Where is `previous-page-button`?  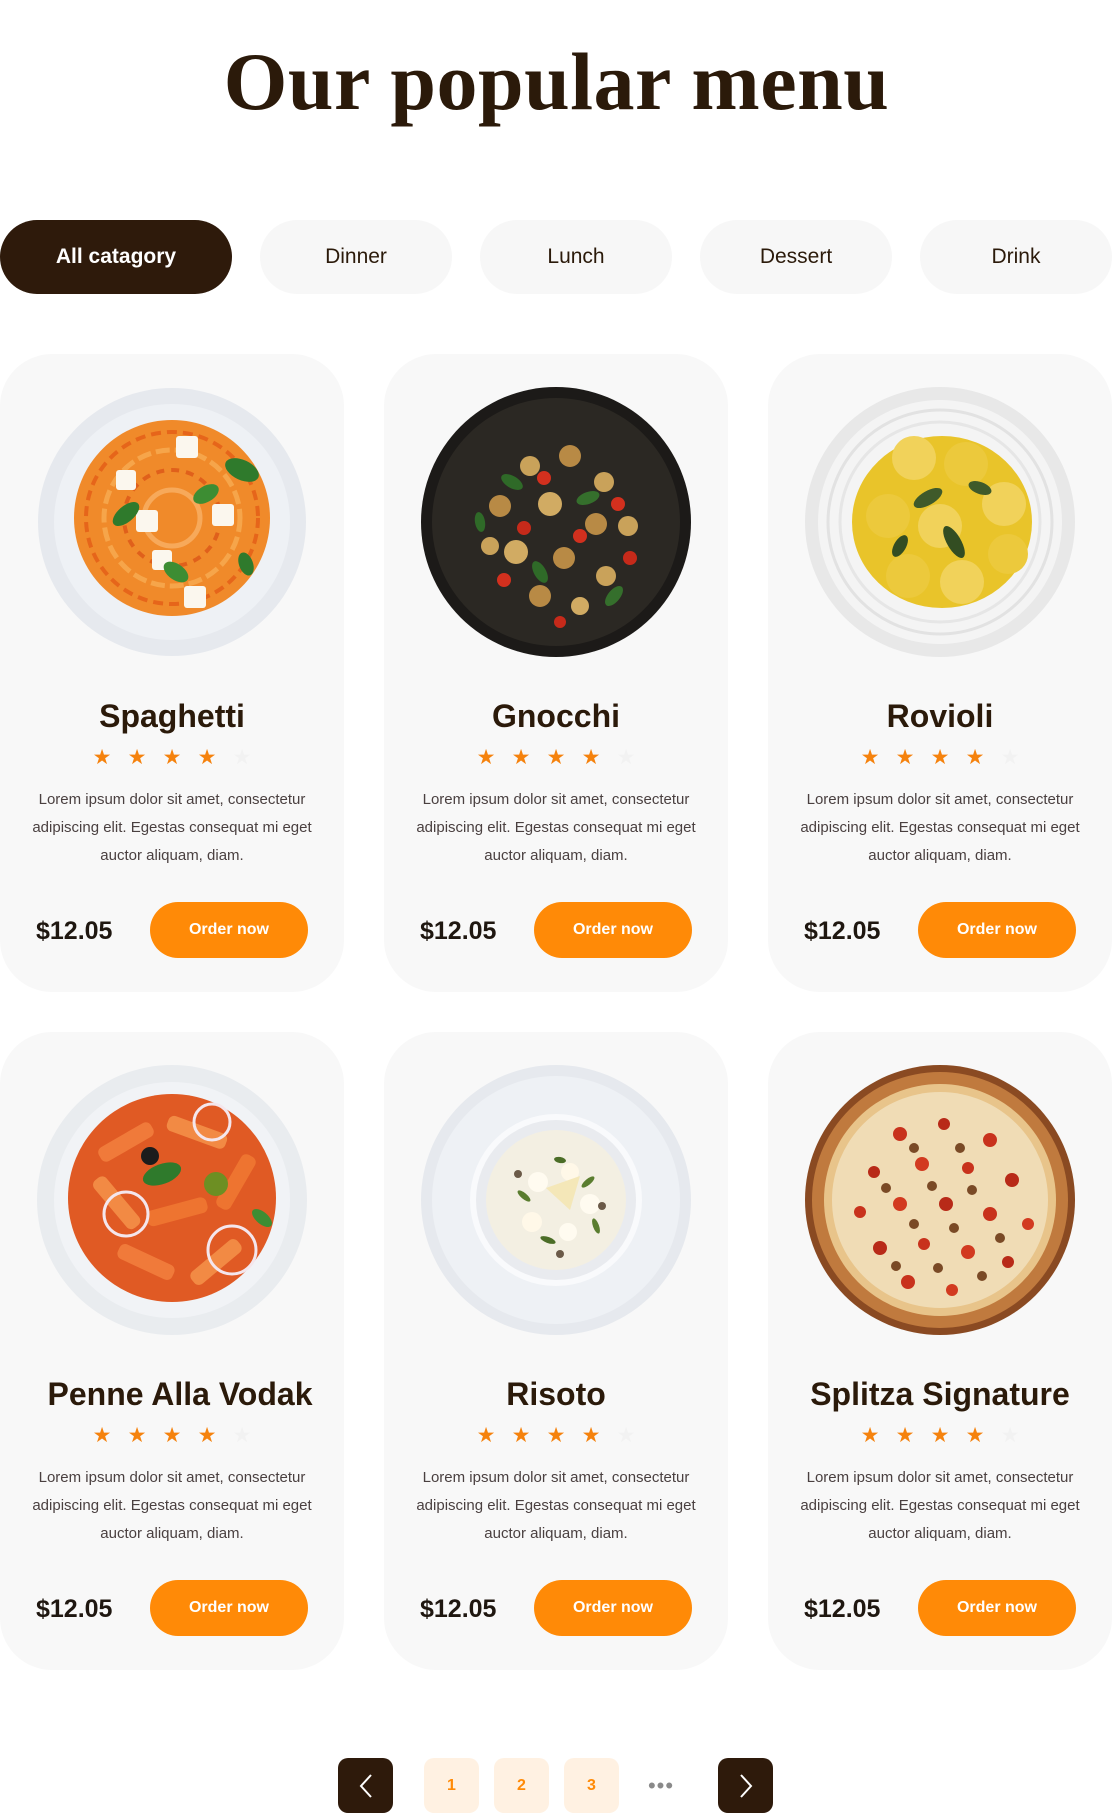 previous-page-button is located at coordinates (365, 1785).